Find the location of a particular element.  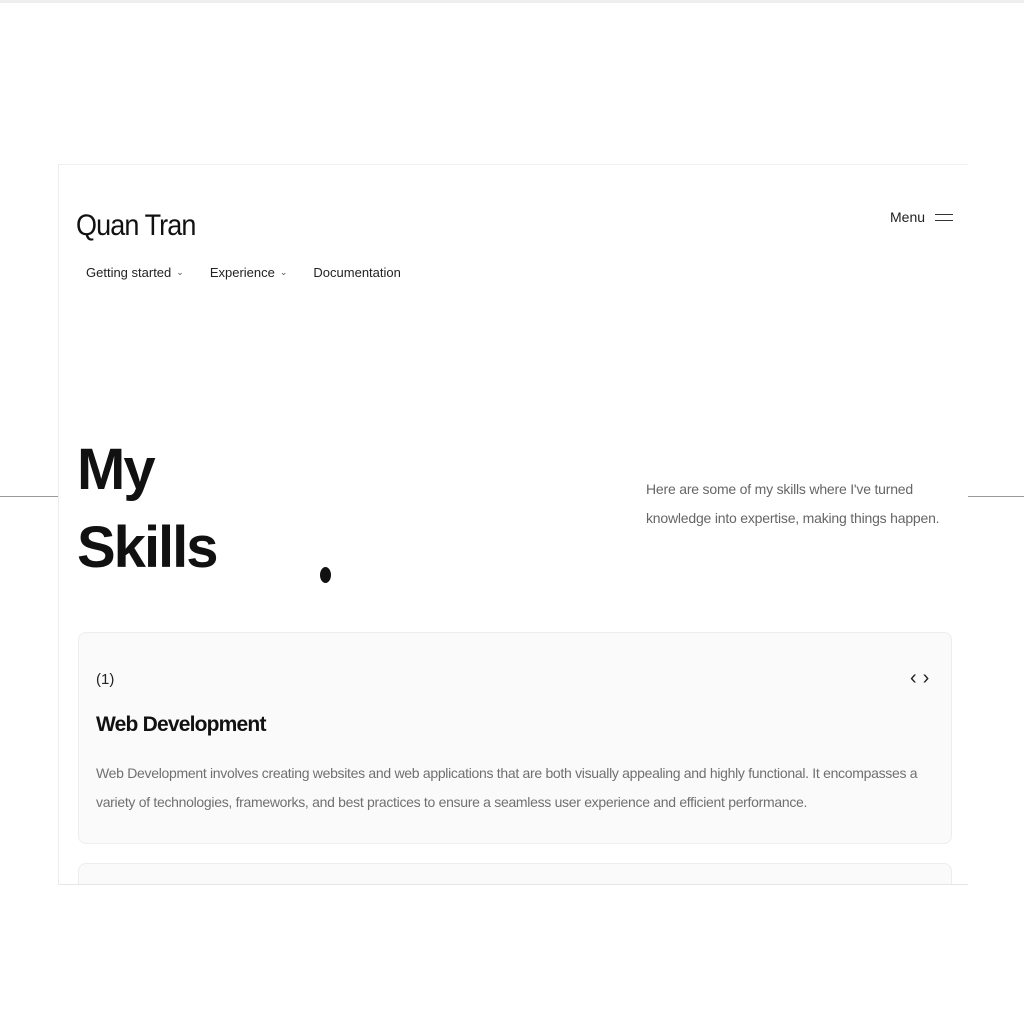

chevron-right-icon: › is located at coordinates (926, 678).